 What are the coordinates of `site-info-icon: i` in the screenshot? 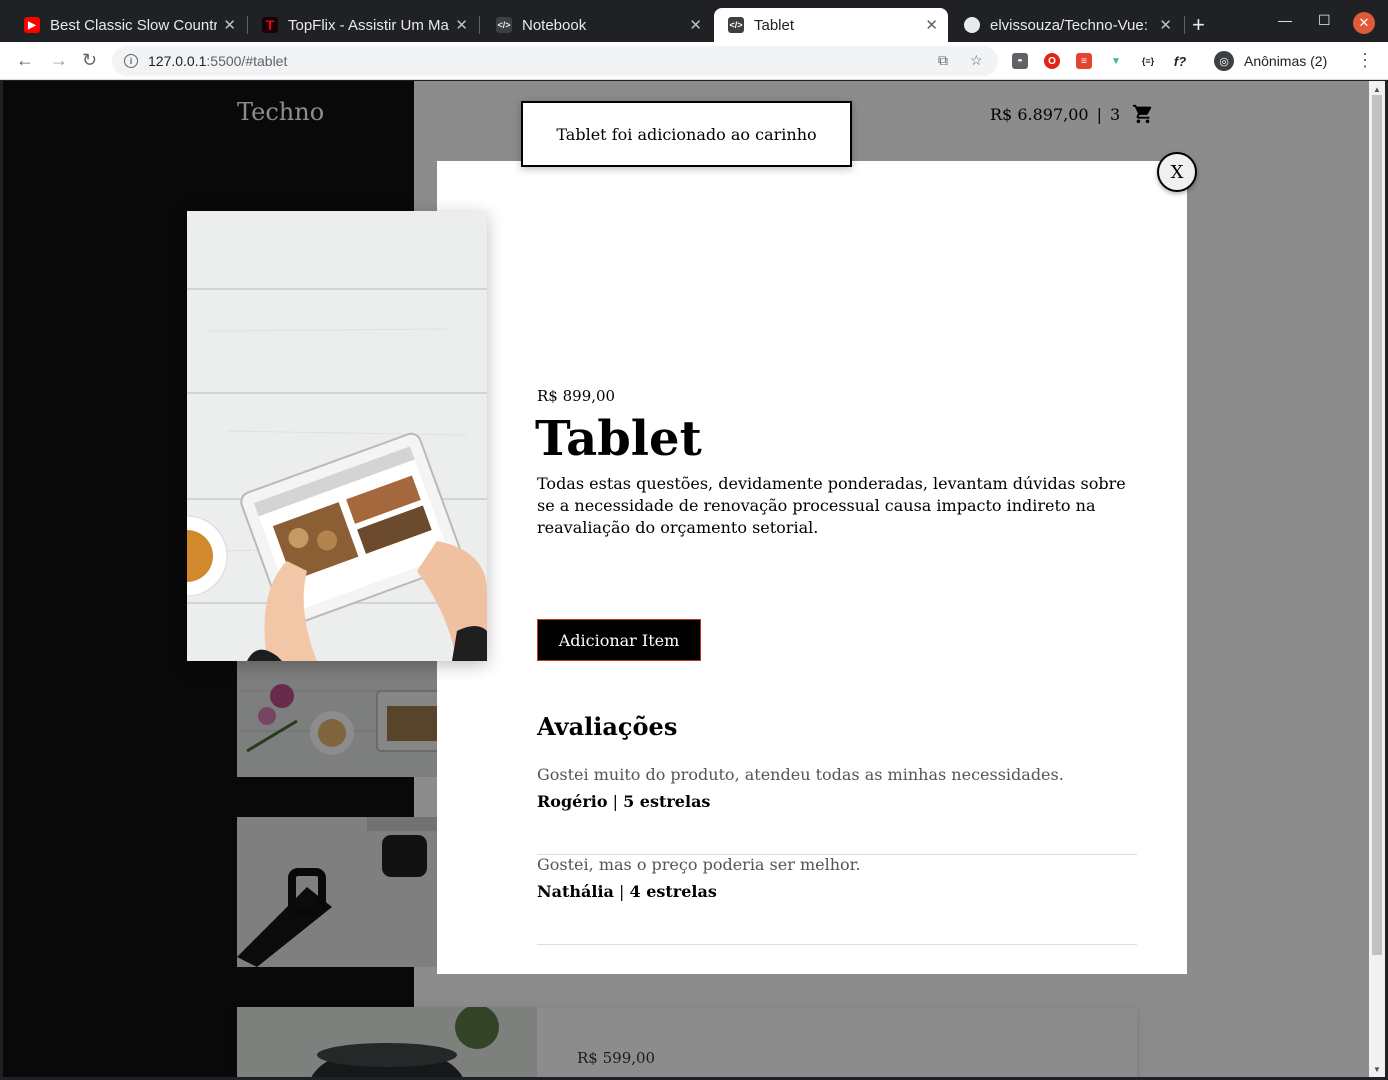 It's located at (131, 61).